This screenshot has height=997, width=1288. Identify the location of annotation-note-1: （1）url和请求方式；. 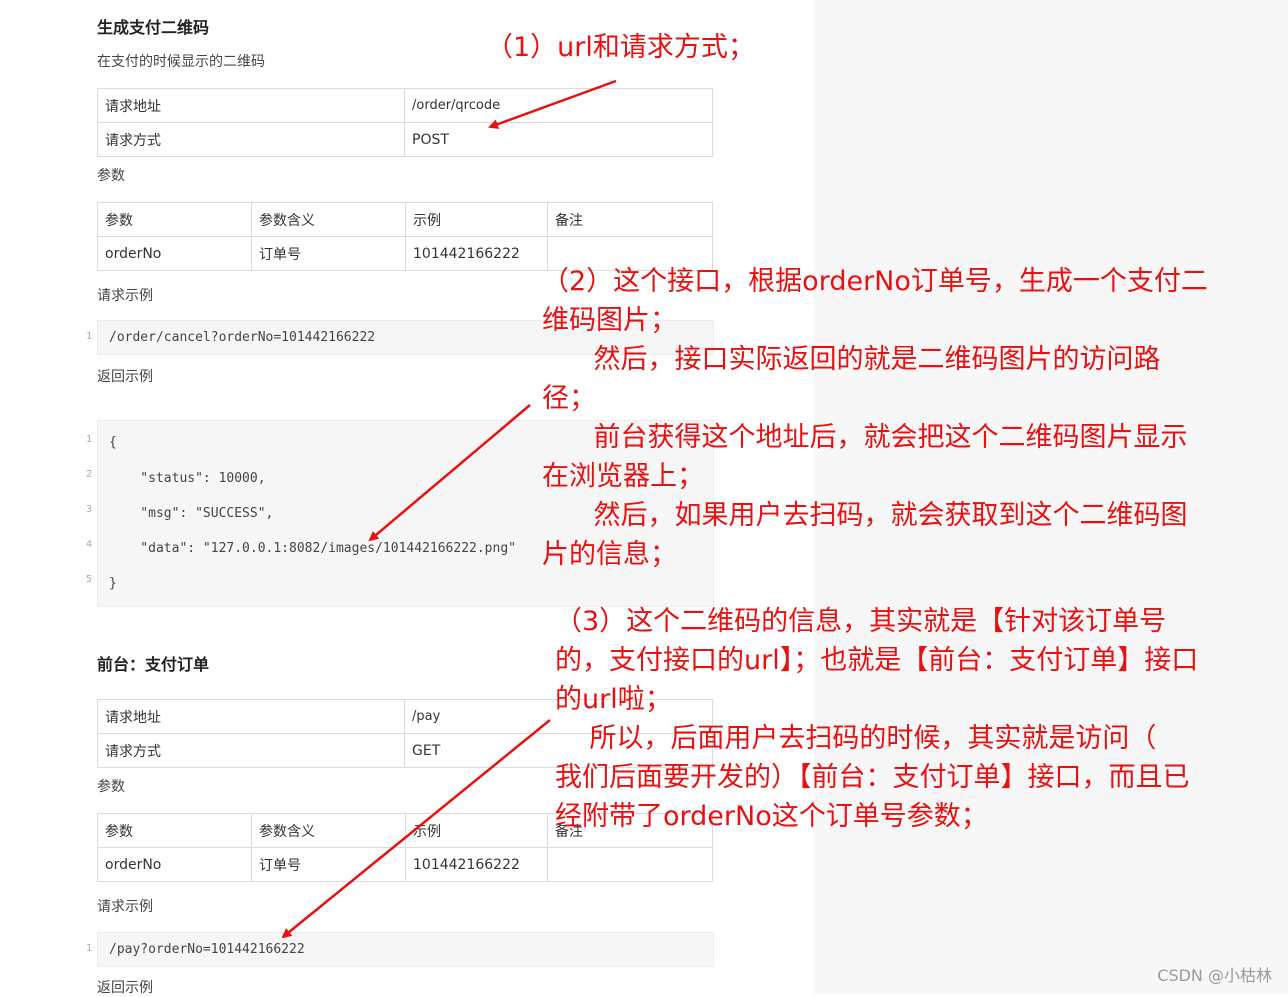
(620, 47).